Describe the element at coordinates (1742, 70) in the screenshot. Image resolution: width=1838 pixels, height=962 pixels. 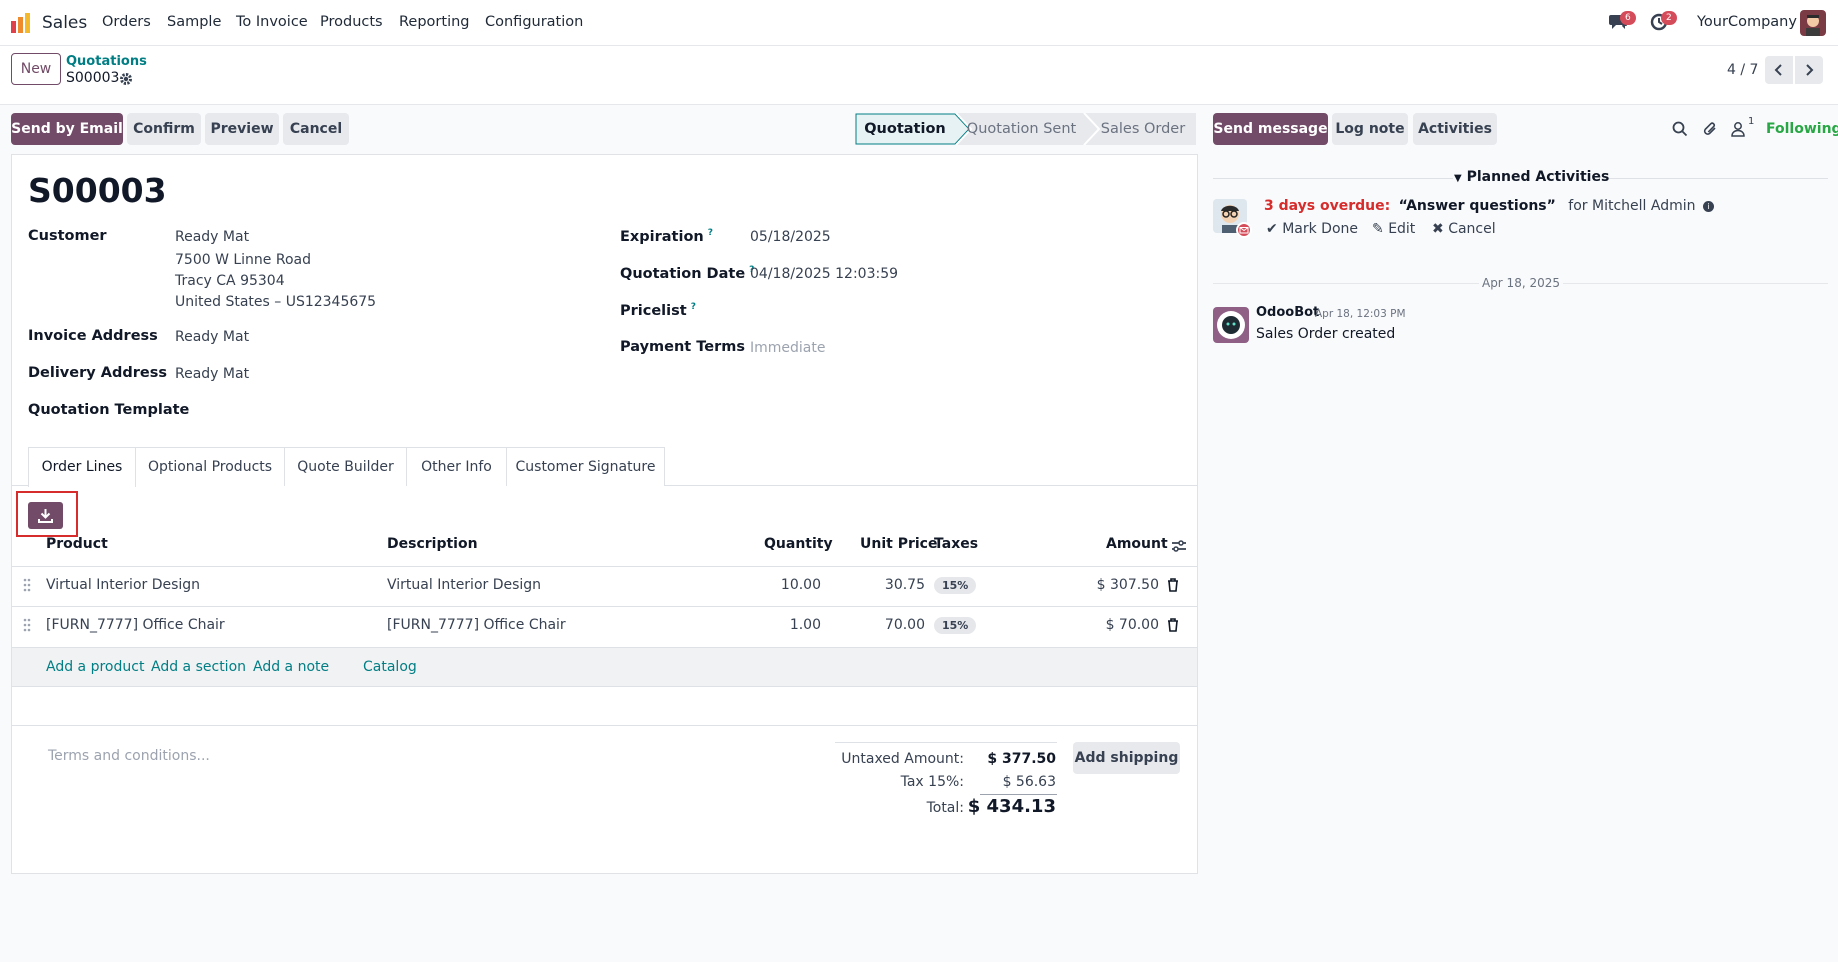
I see `pager-value: 4 / 7` at that location.